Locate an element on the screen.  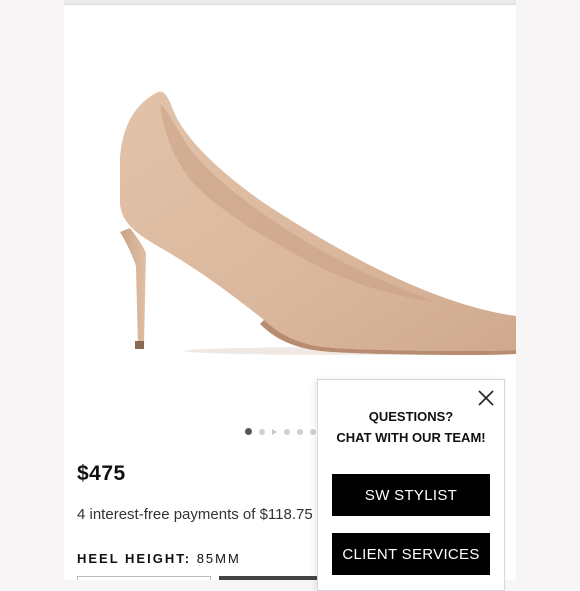
video-play-icon is located at coordinates (274, 431).